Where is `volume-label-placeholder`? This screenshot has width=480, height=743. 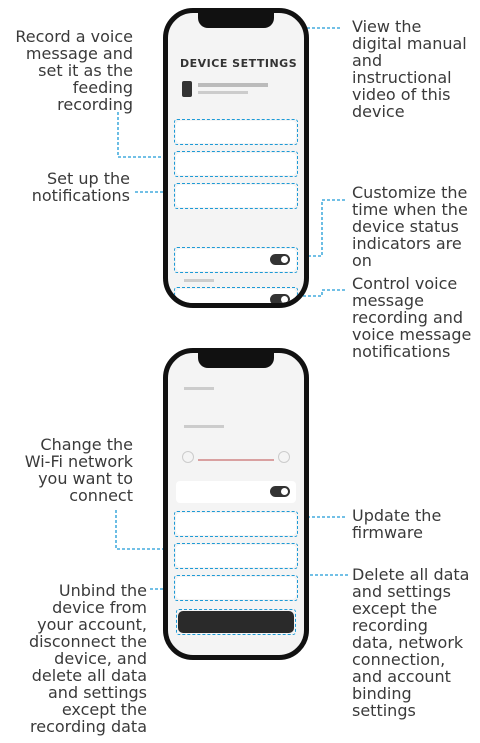
volume-label-placeholder is located at coordinates (204, 426).